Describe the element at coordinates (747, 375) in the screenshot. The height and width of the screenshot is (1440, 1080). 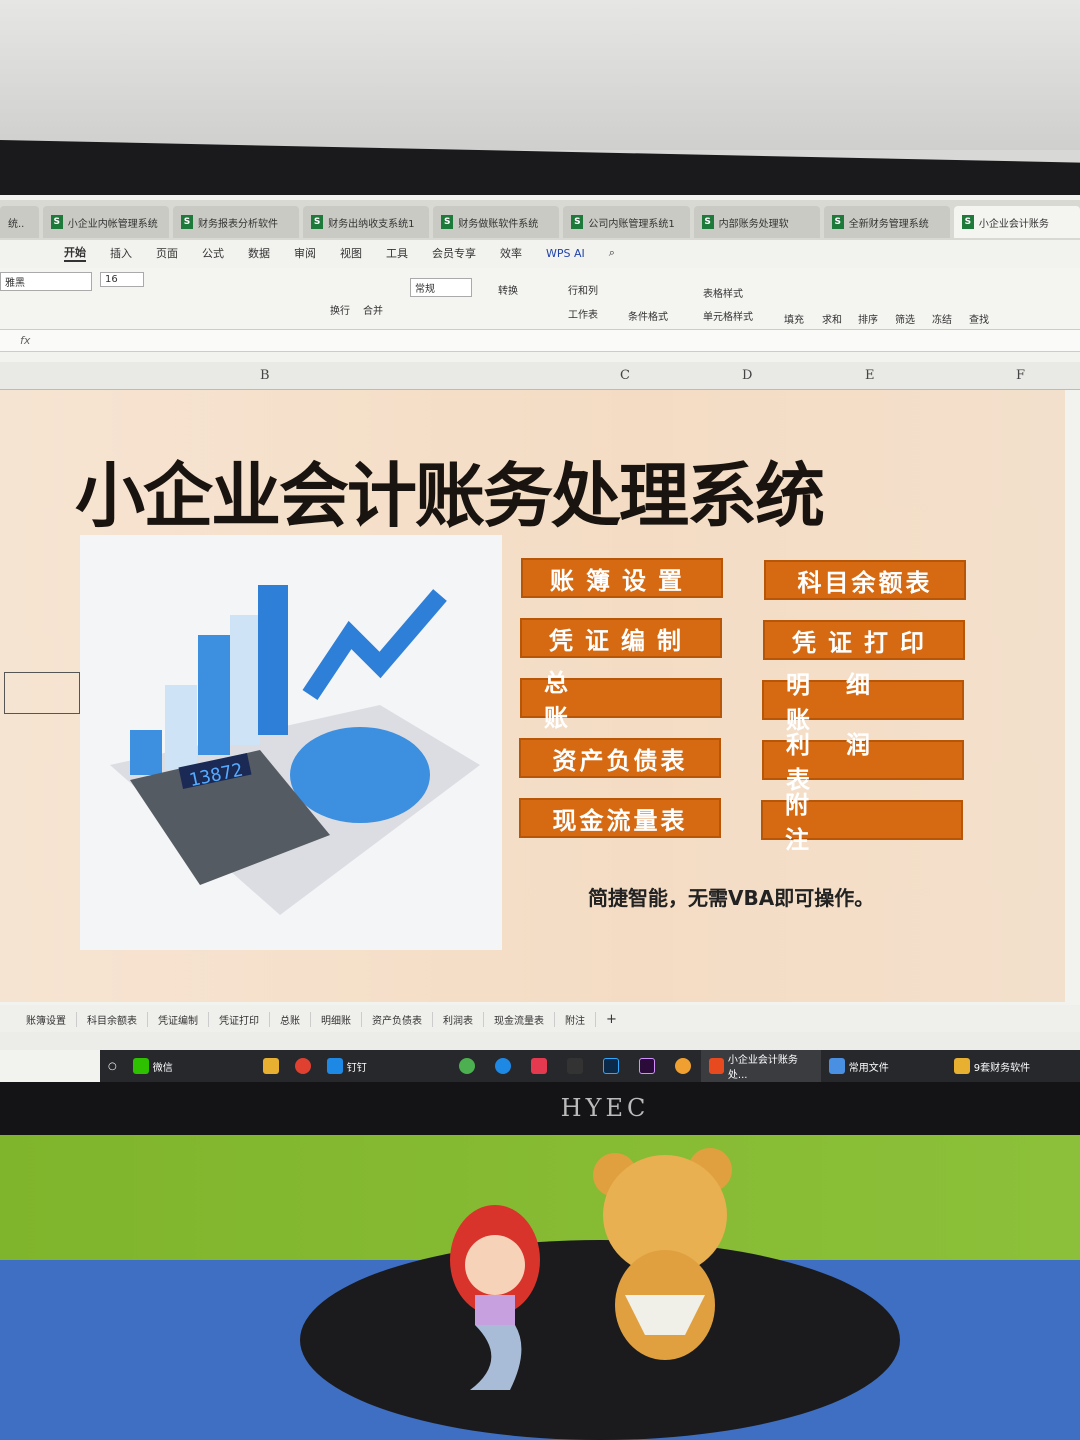
I see `column-header: D` at that location.